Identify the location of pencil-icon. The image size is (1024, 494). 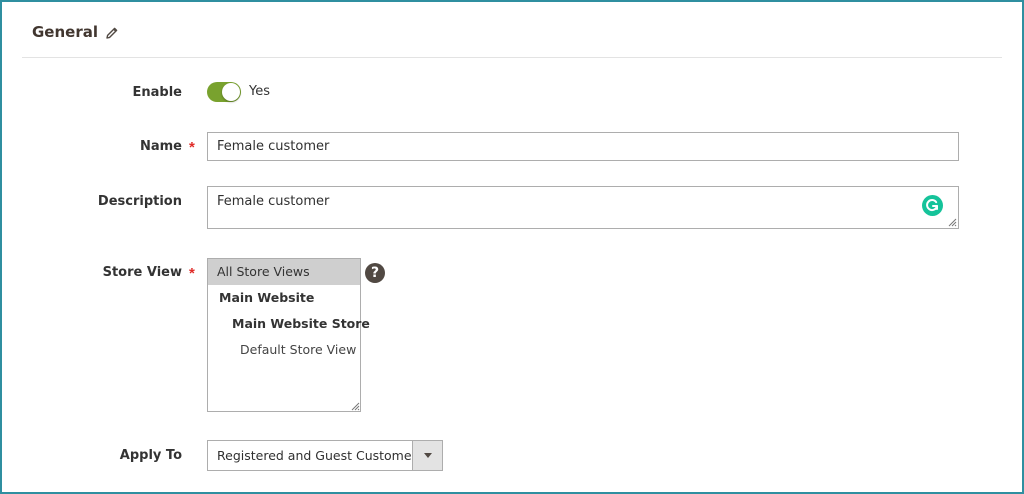
(112, 33).